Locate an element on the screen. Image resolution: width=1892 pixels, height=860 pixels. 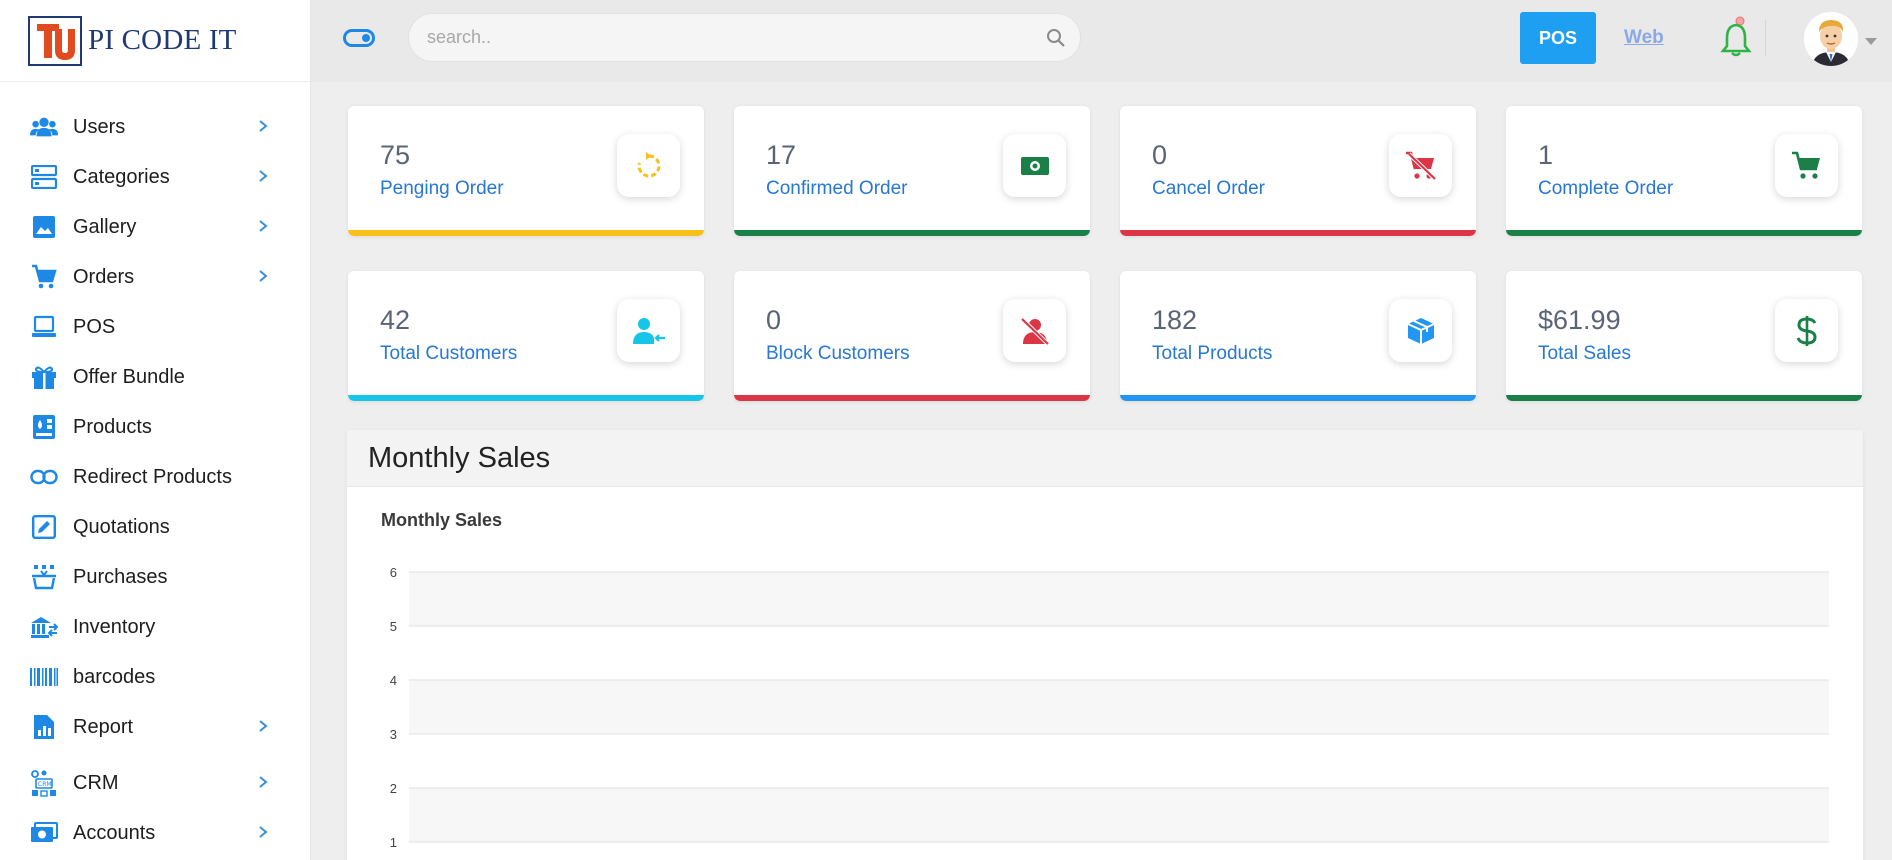
cart-cancel-icon is located at coordinates (1420, 165).